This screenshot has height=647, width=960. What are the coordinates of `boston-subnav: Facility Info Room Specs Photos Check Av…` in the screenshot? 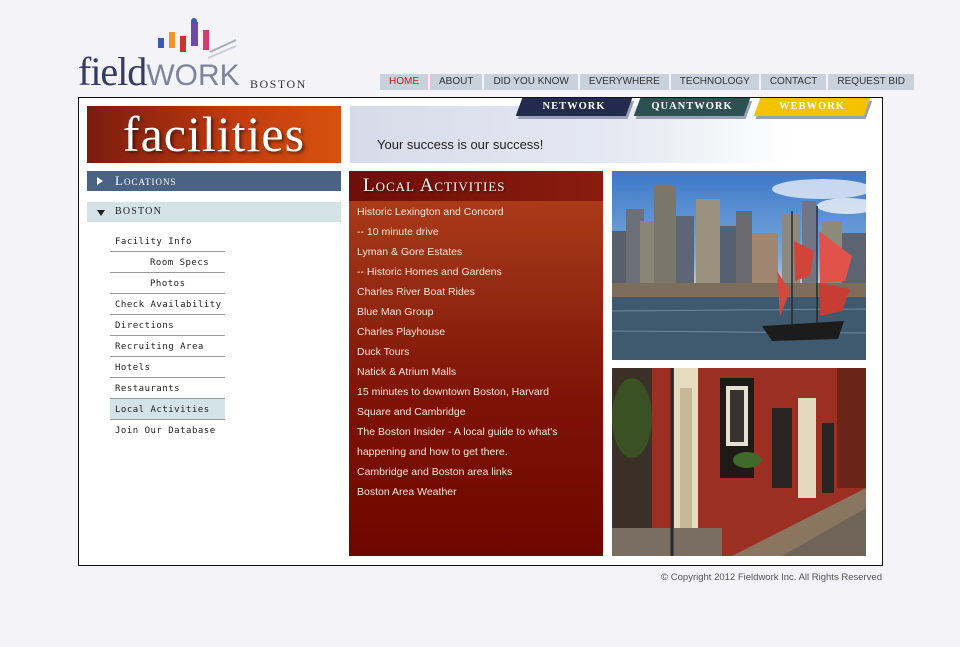 It's located at (167, 335).